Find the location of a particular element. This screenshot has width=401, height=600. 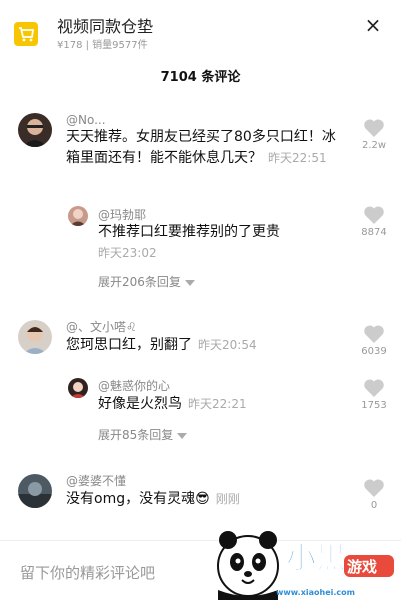

comment-username: @婆婆不懂 is located at coordinates (96, 480).